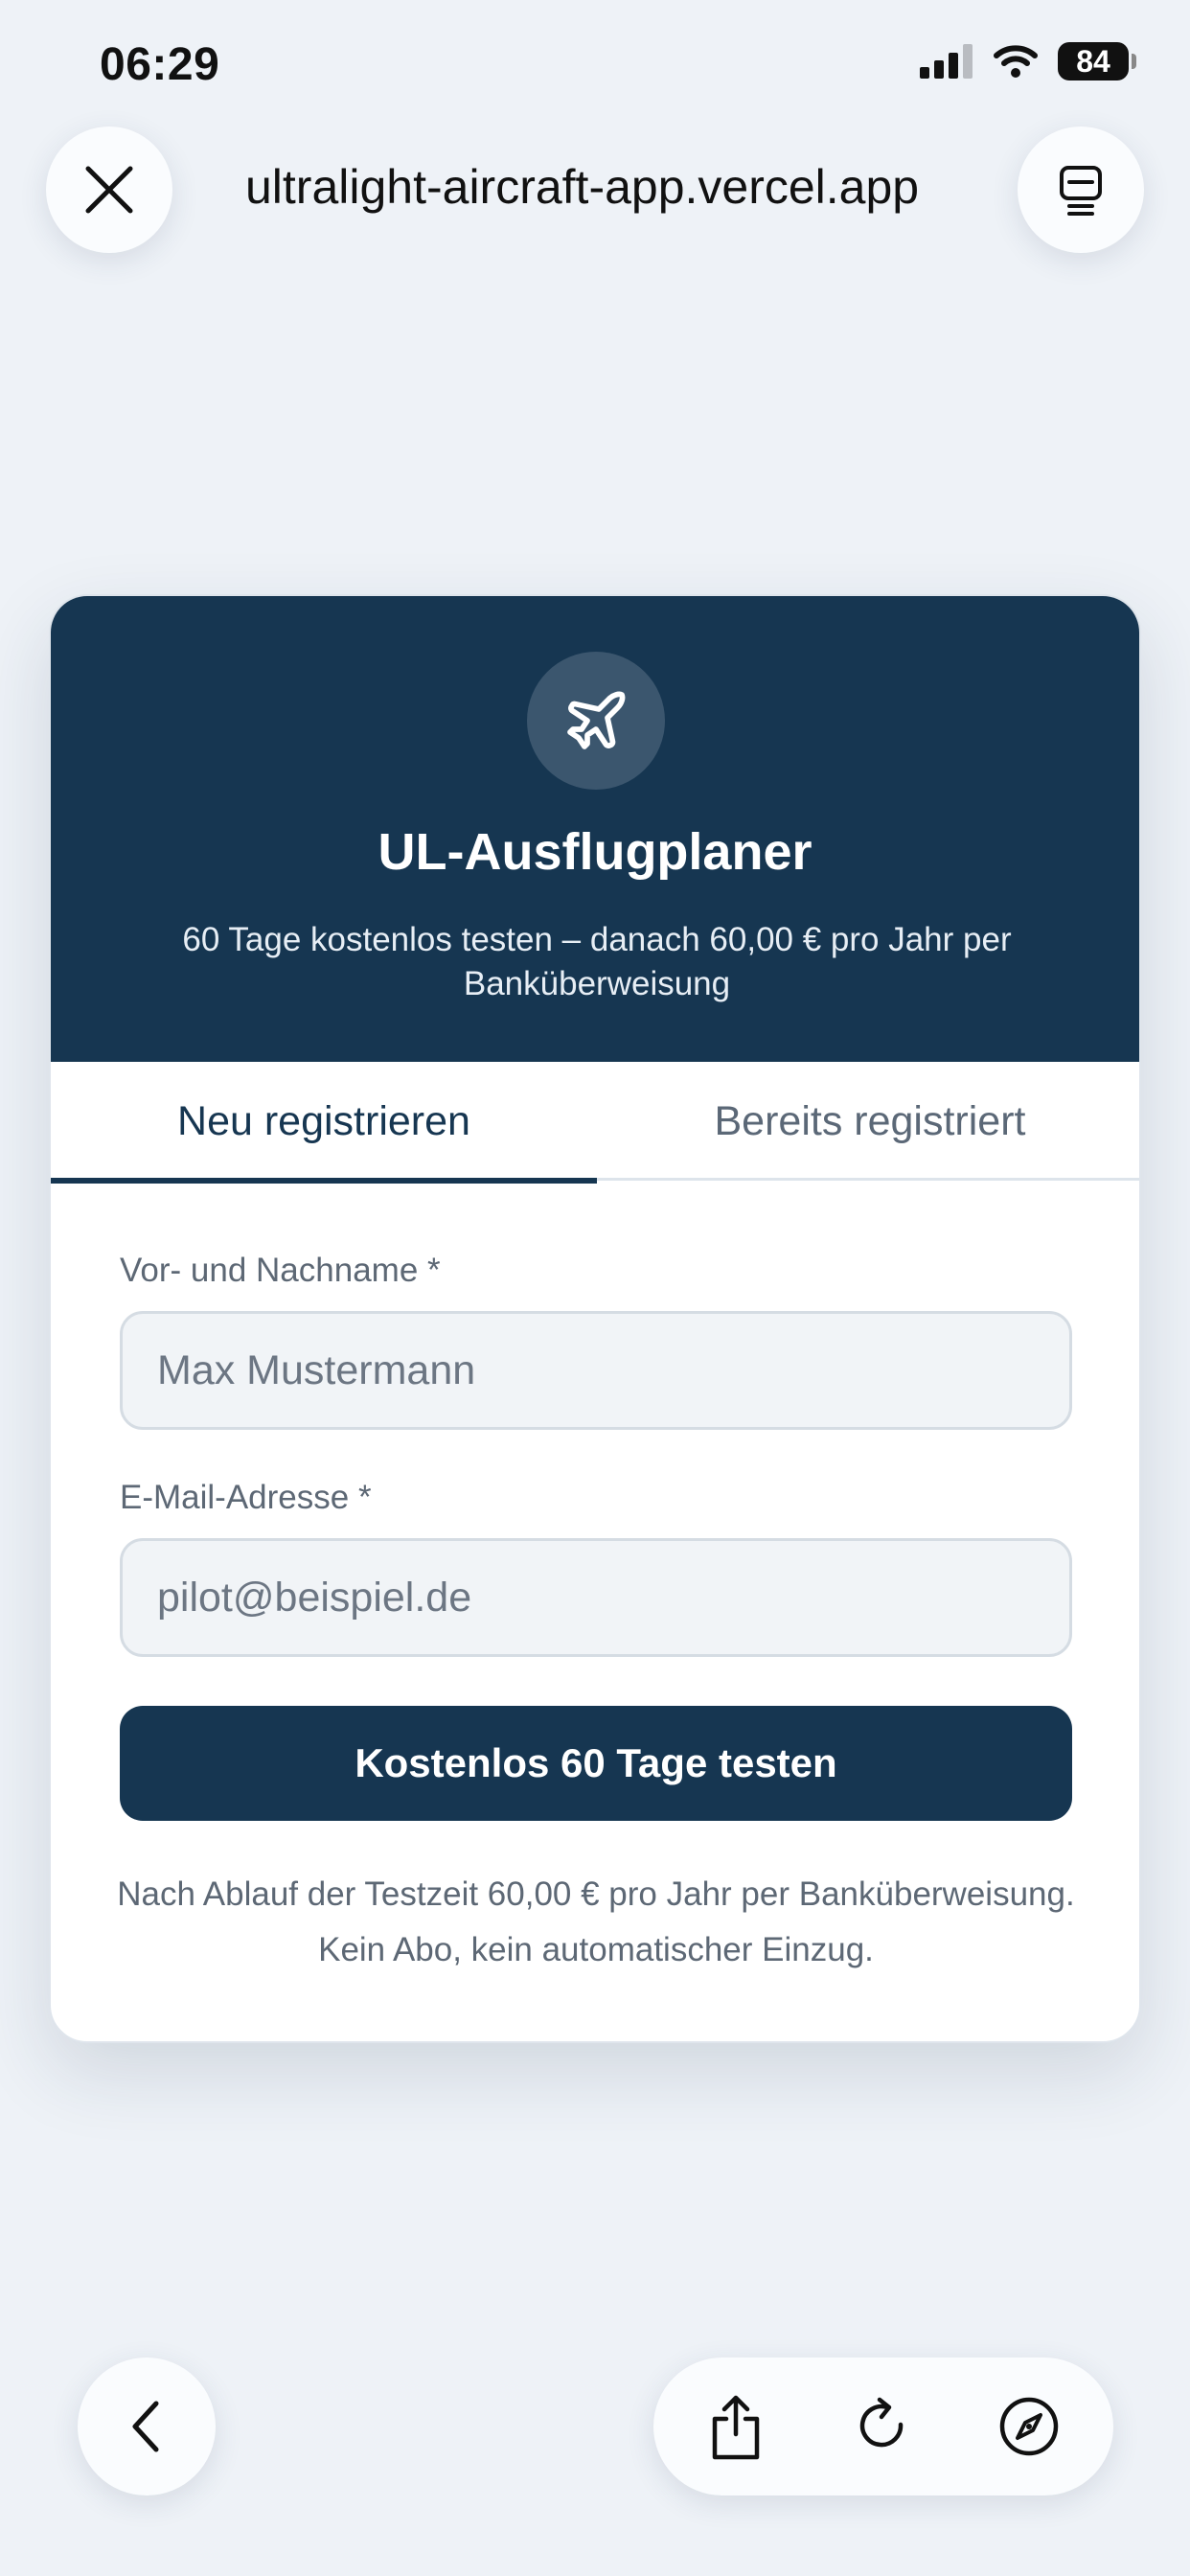  I want to click on email-input, so click(596, 1598).